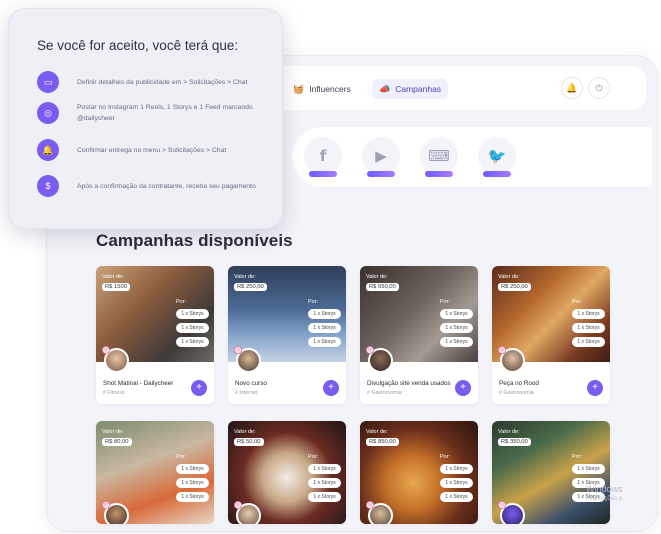  I want to click on campaign-name: Peça no Rood, so click(519, 383).